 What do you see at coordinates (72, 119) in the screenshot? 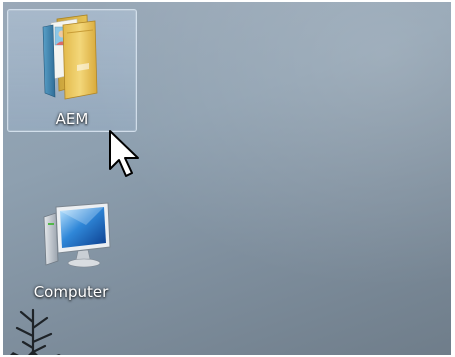
I see `desktop-icon-label: AEM` at bounding box center [72, 119].